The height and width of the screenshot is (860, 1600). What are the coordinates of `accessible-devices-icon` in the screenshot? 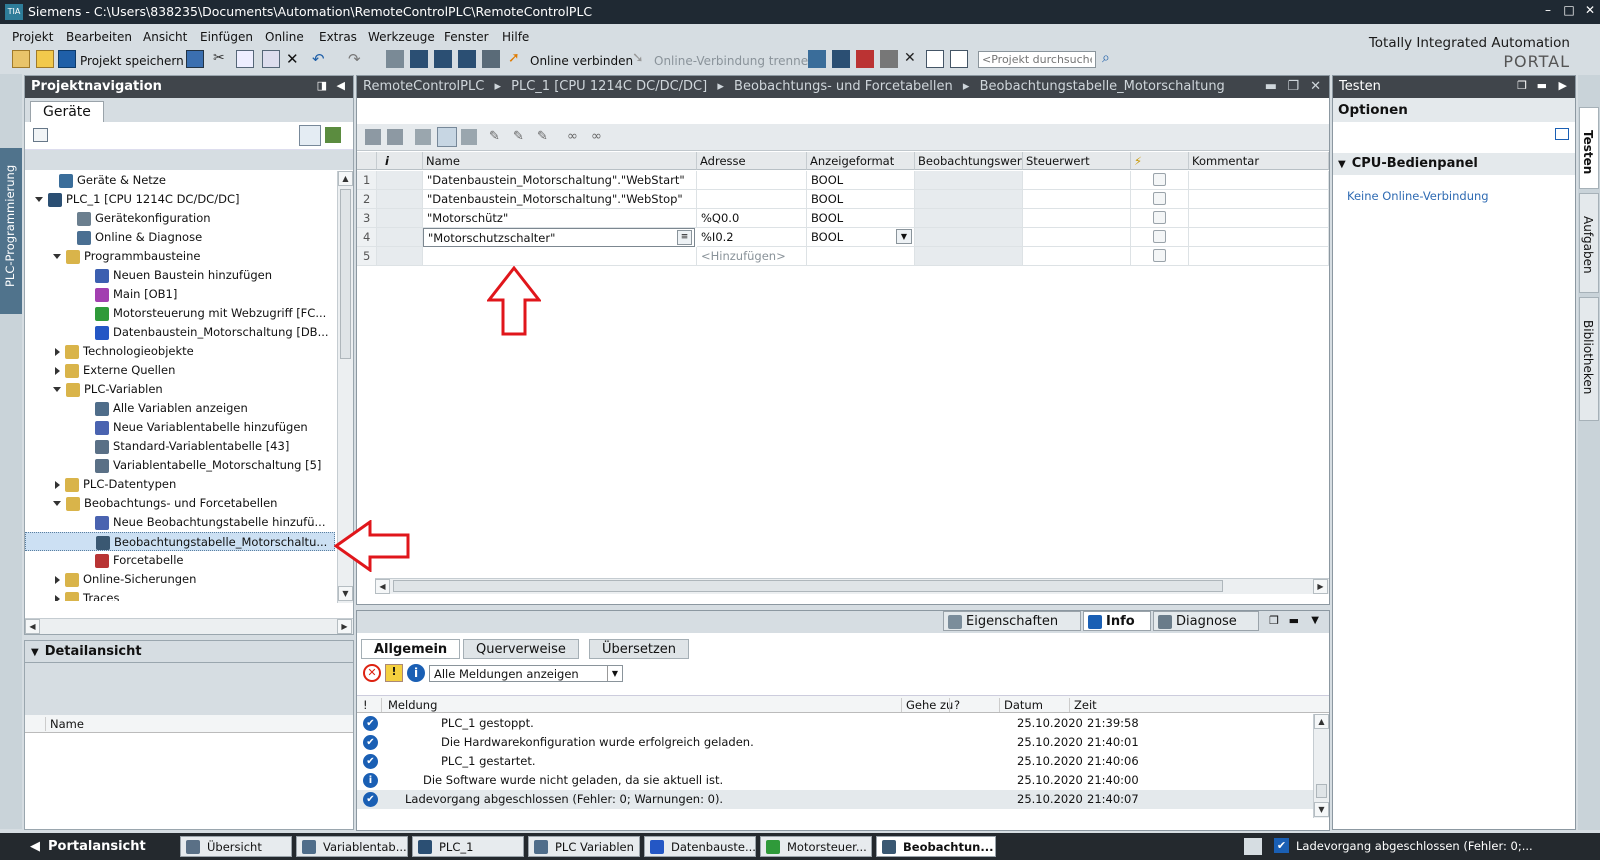 It's located at (817, 59).